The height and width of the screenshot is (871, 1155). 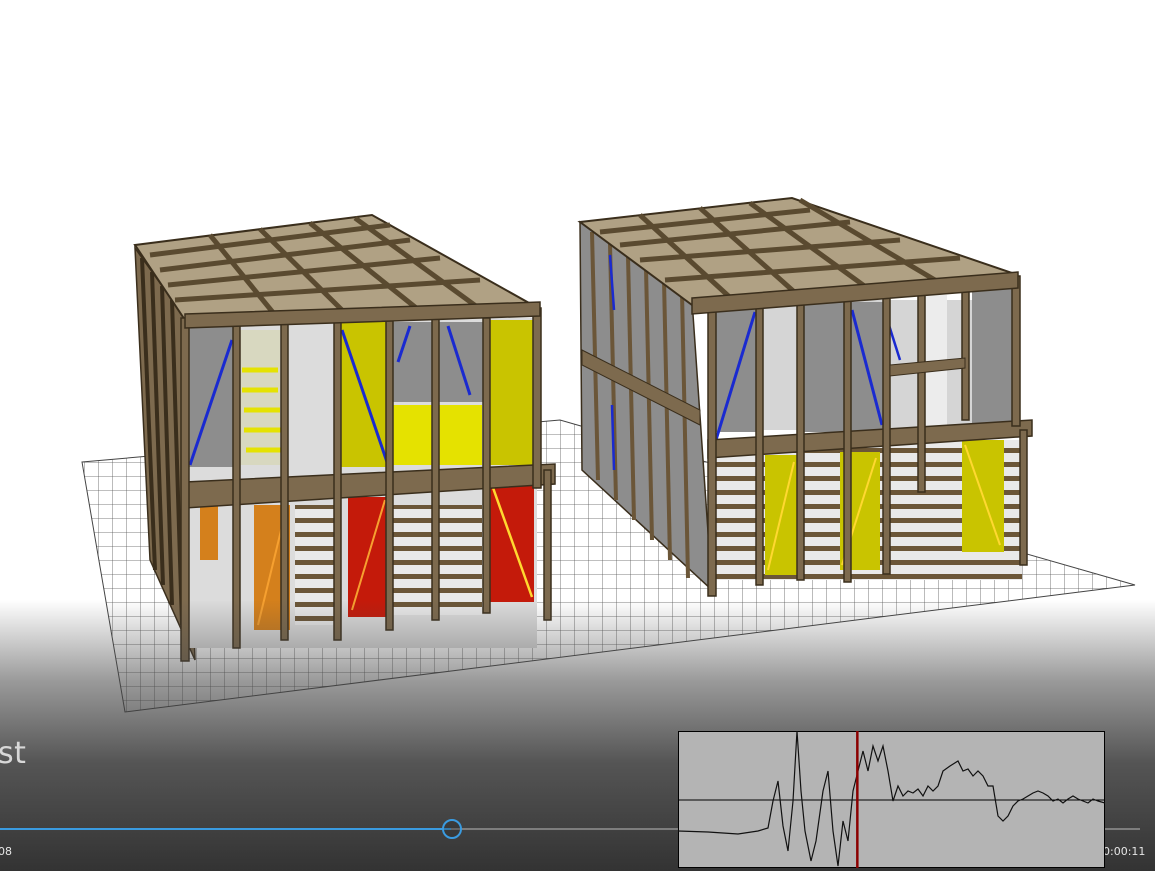 What do you see at coordinates (1124, 851) in the screenshot?
I see `total-time: 0:00:11` at bounding box center [1124, 851].